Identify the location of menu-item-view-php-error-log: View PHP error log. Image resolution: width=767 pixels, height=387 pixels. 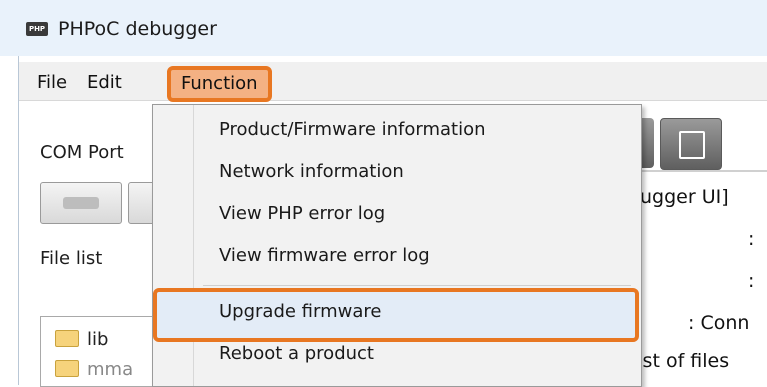
(302, 213).